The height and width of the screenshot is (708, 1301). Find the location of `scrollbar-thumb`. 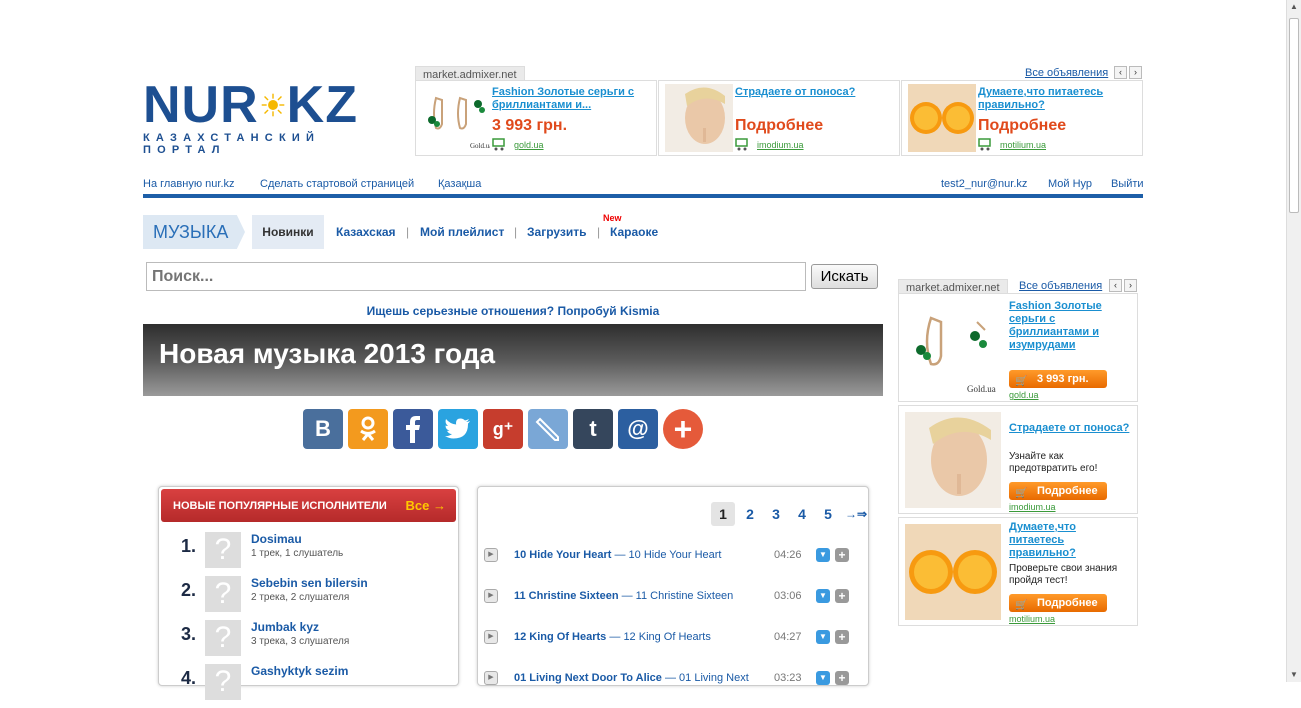

scrollbar-thumb is located at coordinates (1294, 115).